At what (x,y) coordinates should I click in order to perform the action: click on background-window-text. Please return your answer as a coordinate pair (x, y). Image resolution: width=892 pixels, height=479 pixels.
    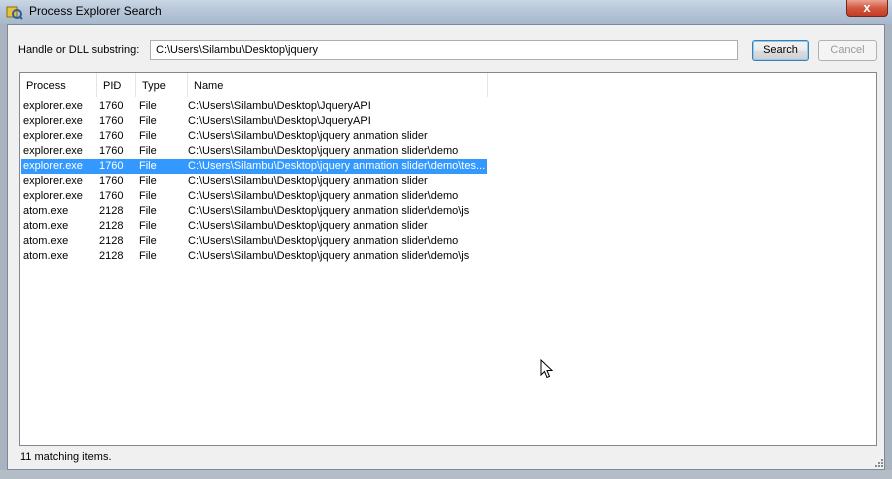
    Looking at the image, I should click on (546, 12).